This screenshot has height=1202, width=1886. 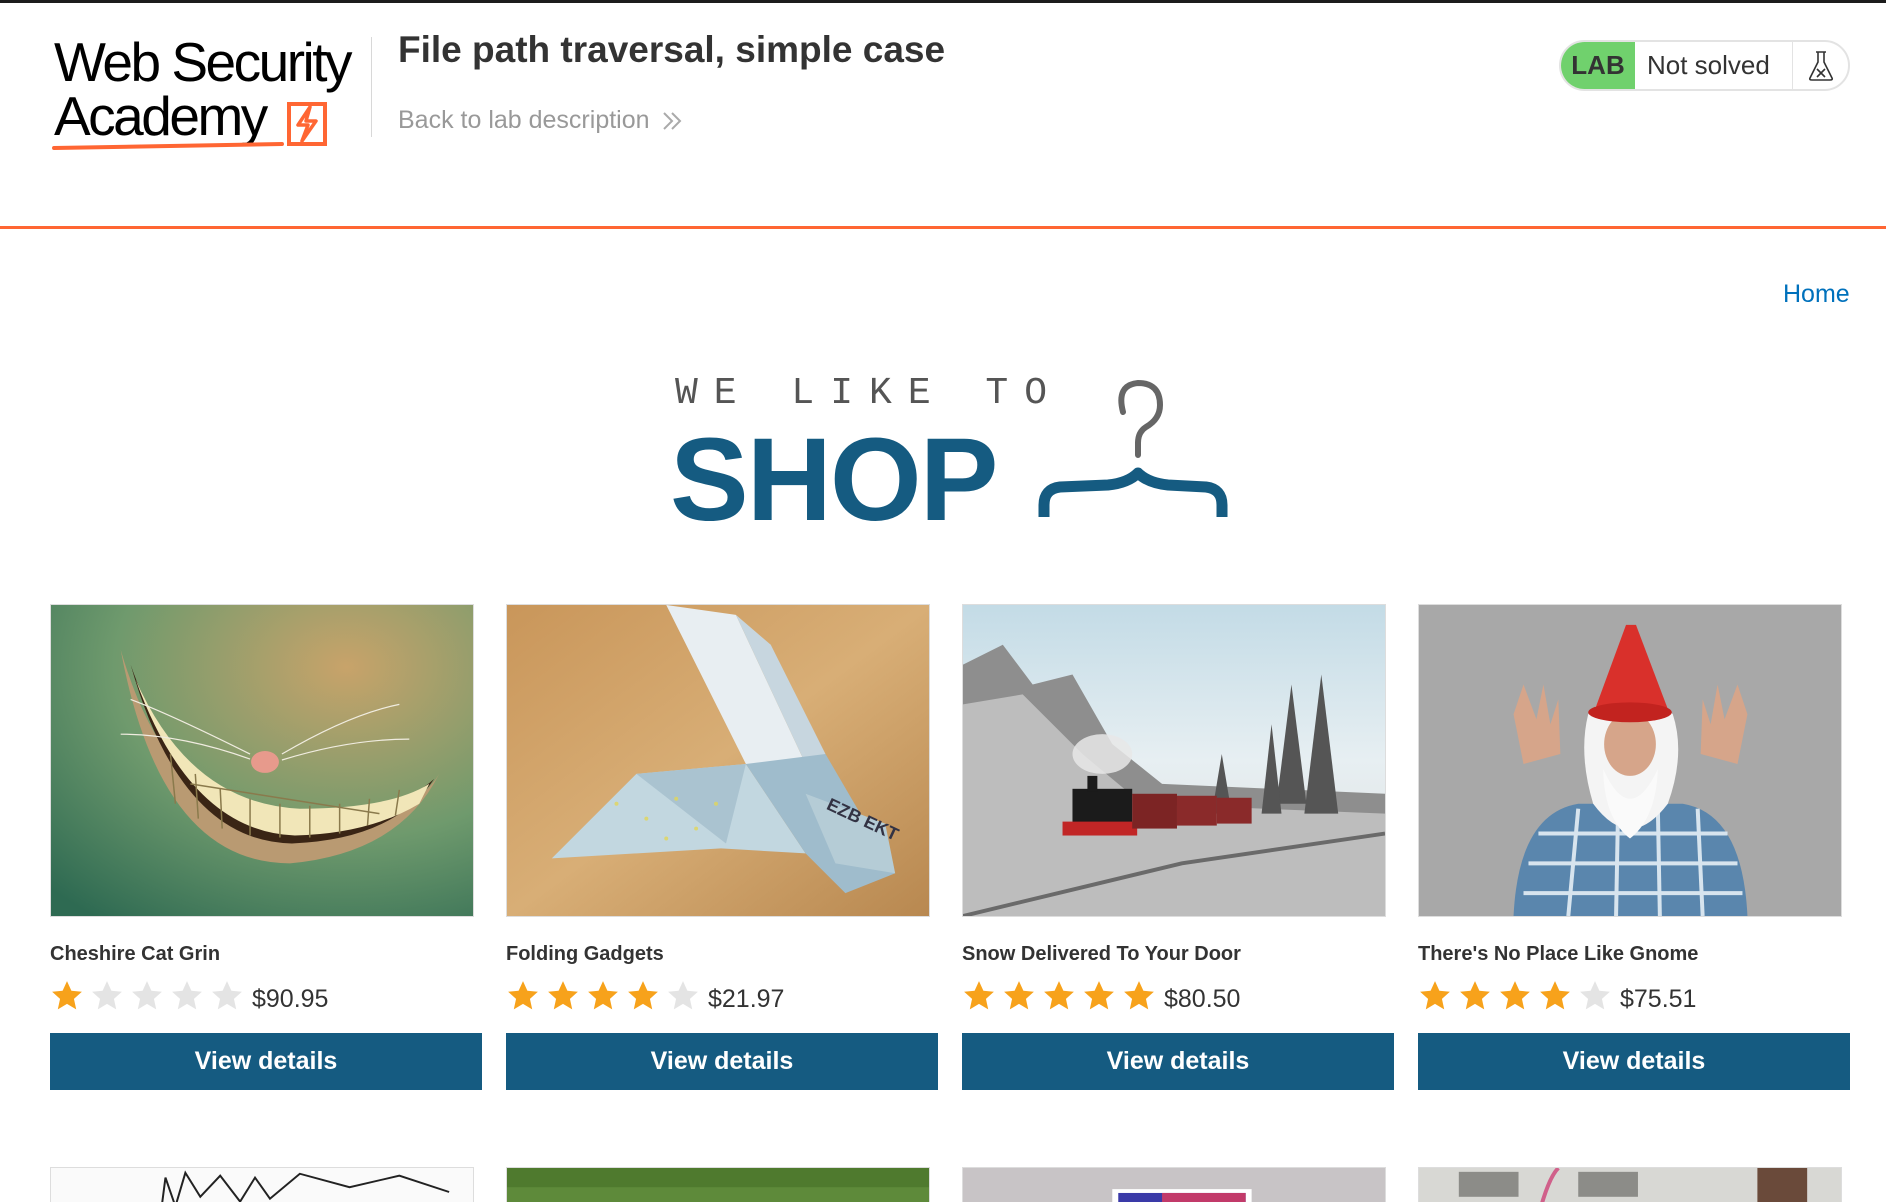 I want to click on header-divider, so click(x=371, y=87).